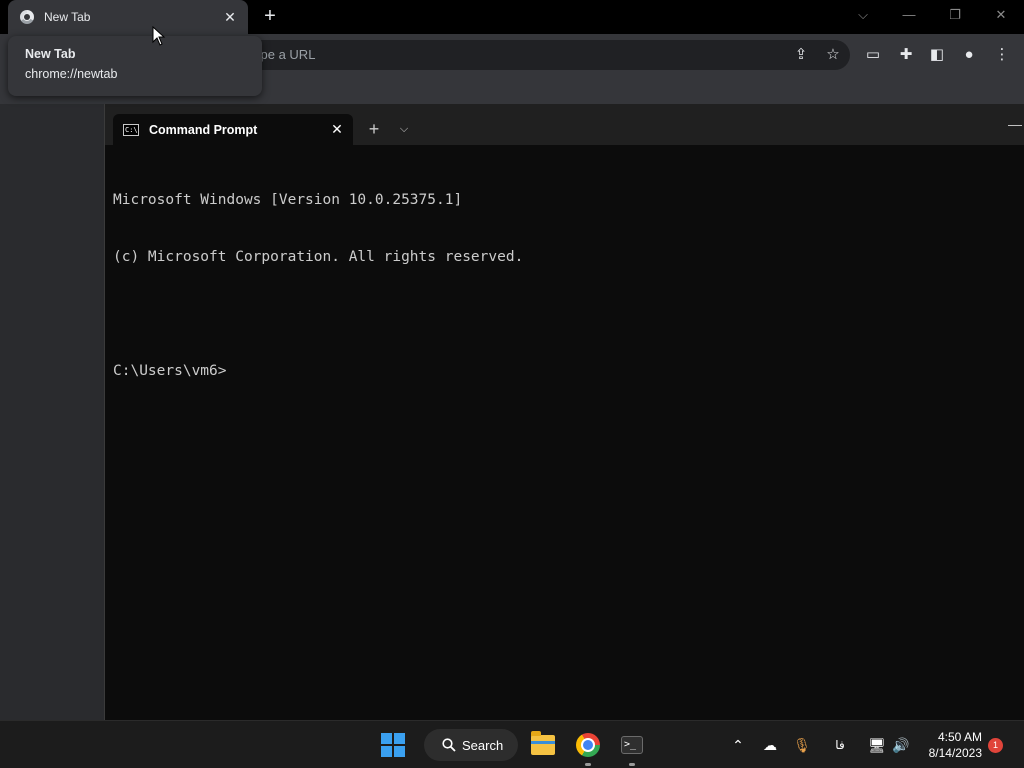 The height and width of the screenshot is (768, 1024). I want to click on show-hidden-icons-chevron-icon: ⌃, so click(738, 745).